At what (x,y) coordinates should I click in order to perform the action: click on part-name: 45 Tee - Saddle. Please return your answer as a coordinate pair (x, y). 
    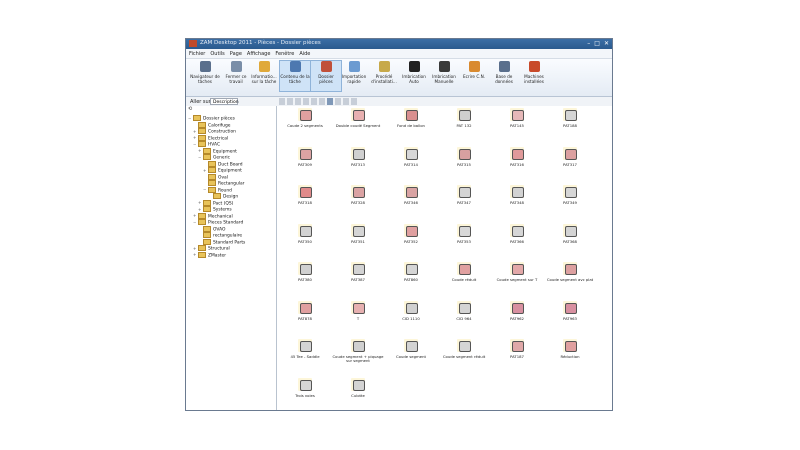
    Looking at the image, I should click on (305, 356).